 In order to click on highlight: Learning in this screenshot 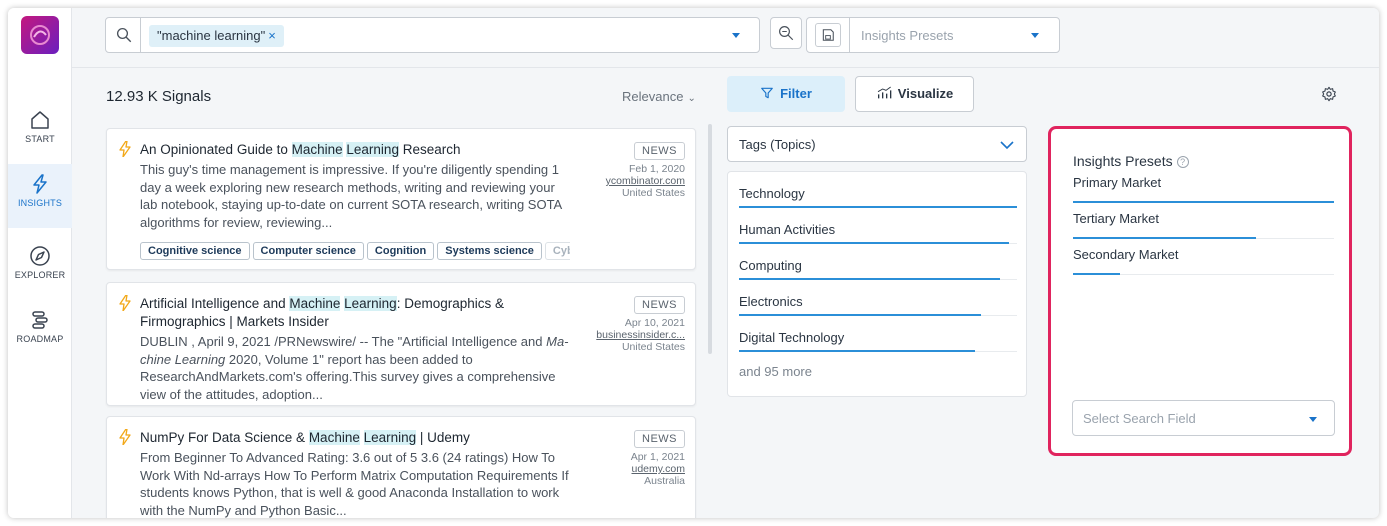, I will do `click(390, 437)`.